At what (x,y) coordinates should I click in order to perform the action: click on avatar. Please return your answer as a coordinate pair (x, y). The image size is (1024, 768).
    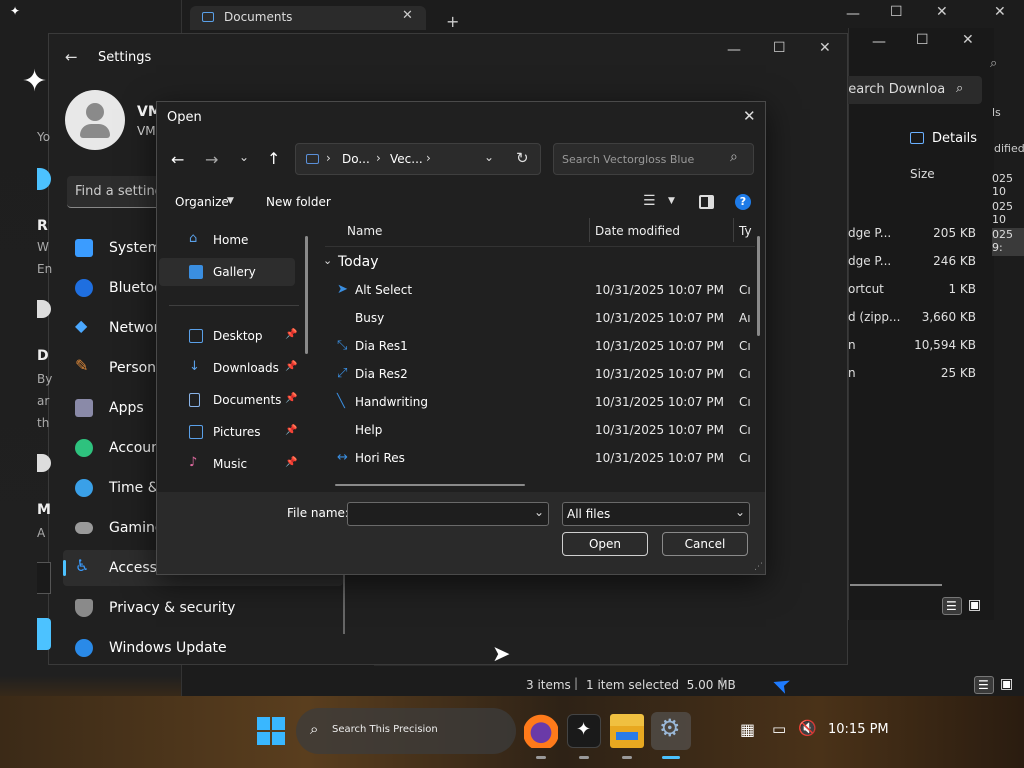
    Looking at the image, I should click on (95, 120).